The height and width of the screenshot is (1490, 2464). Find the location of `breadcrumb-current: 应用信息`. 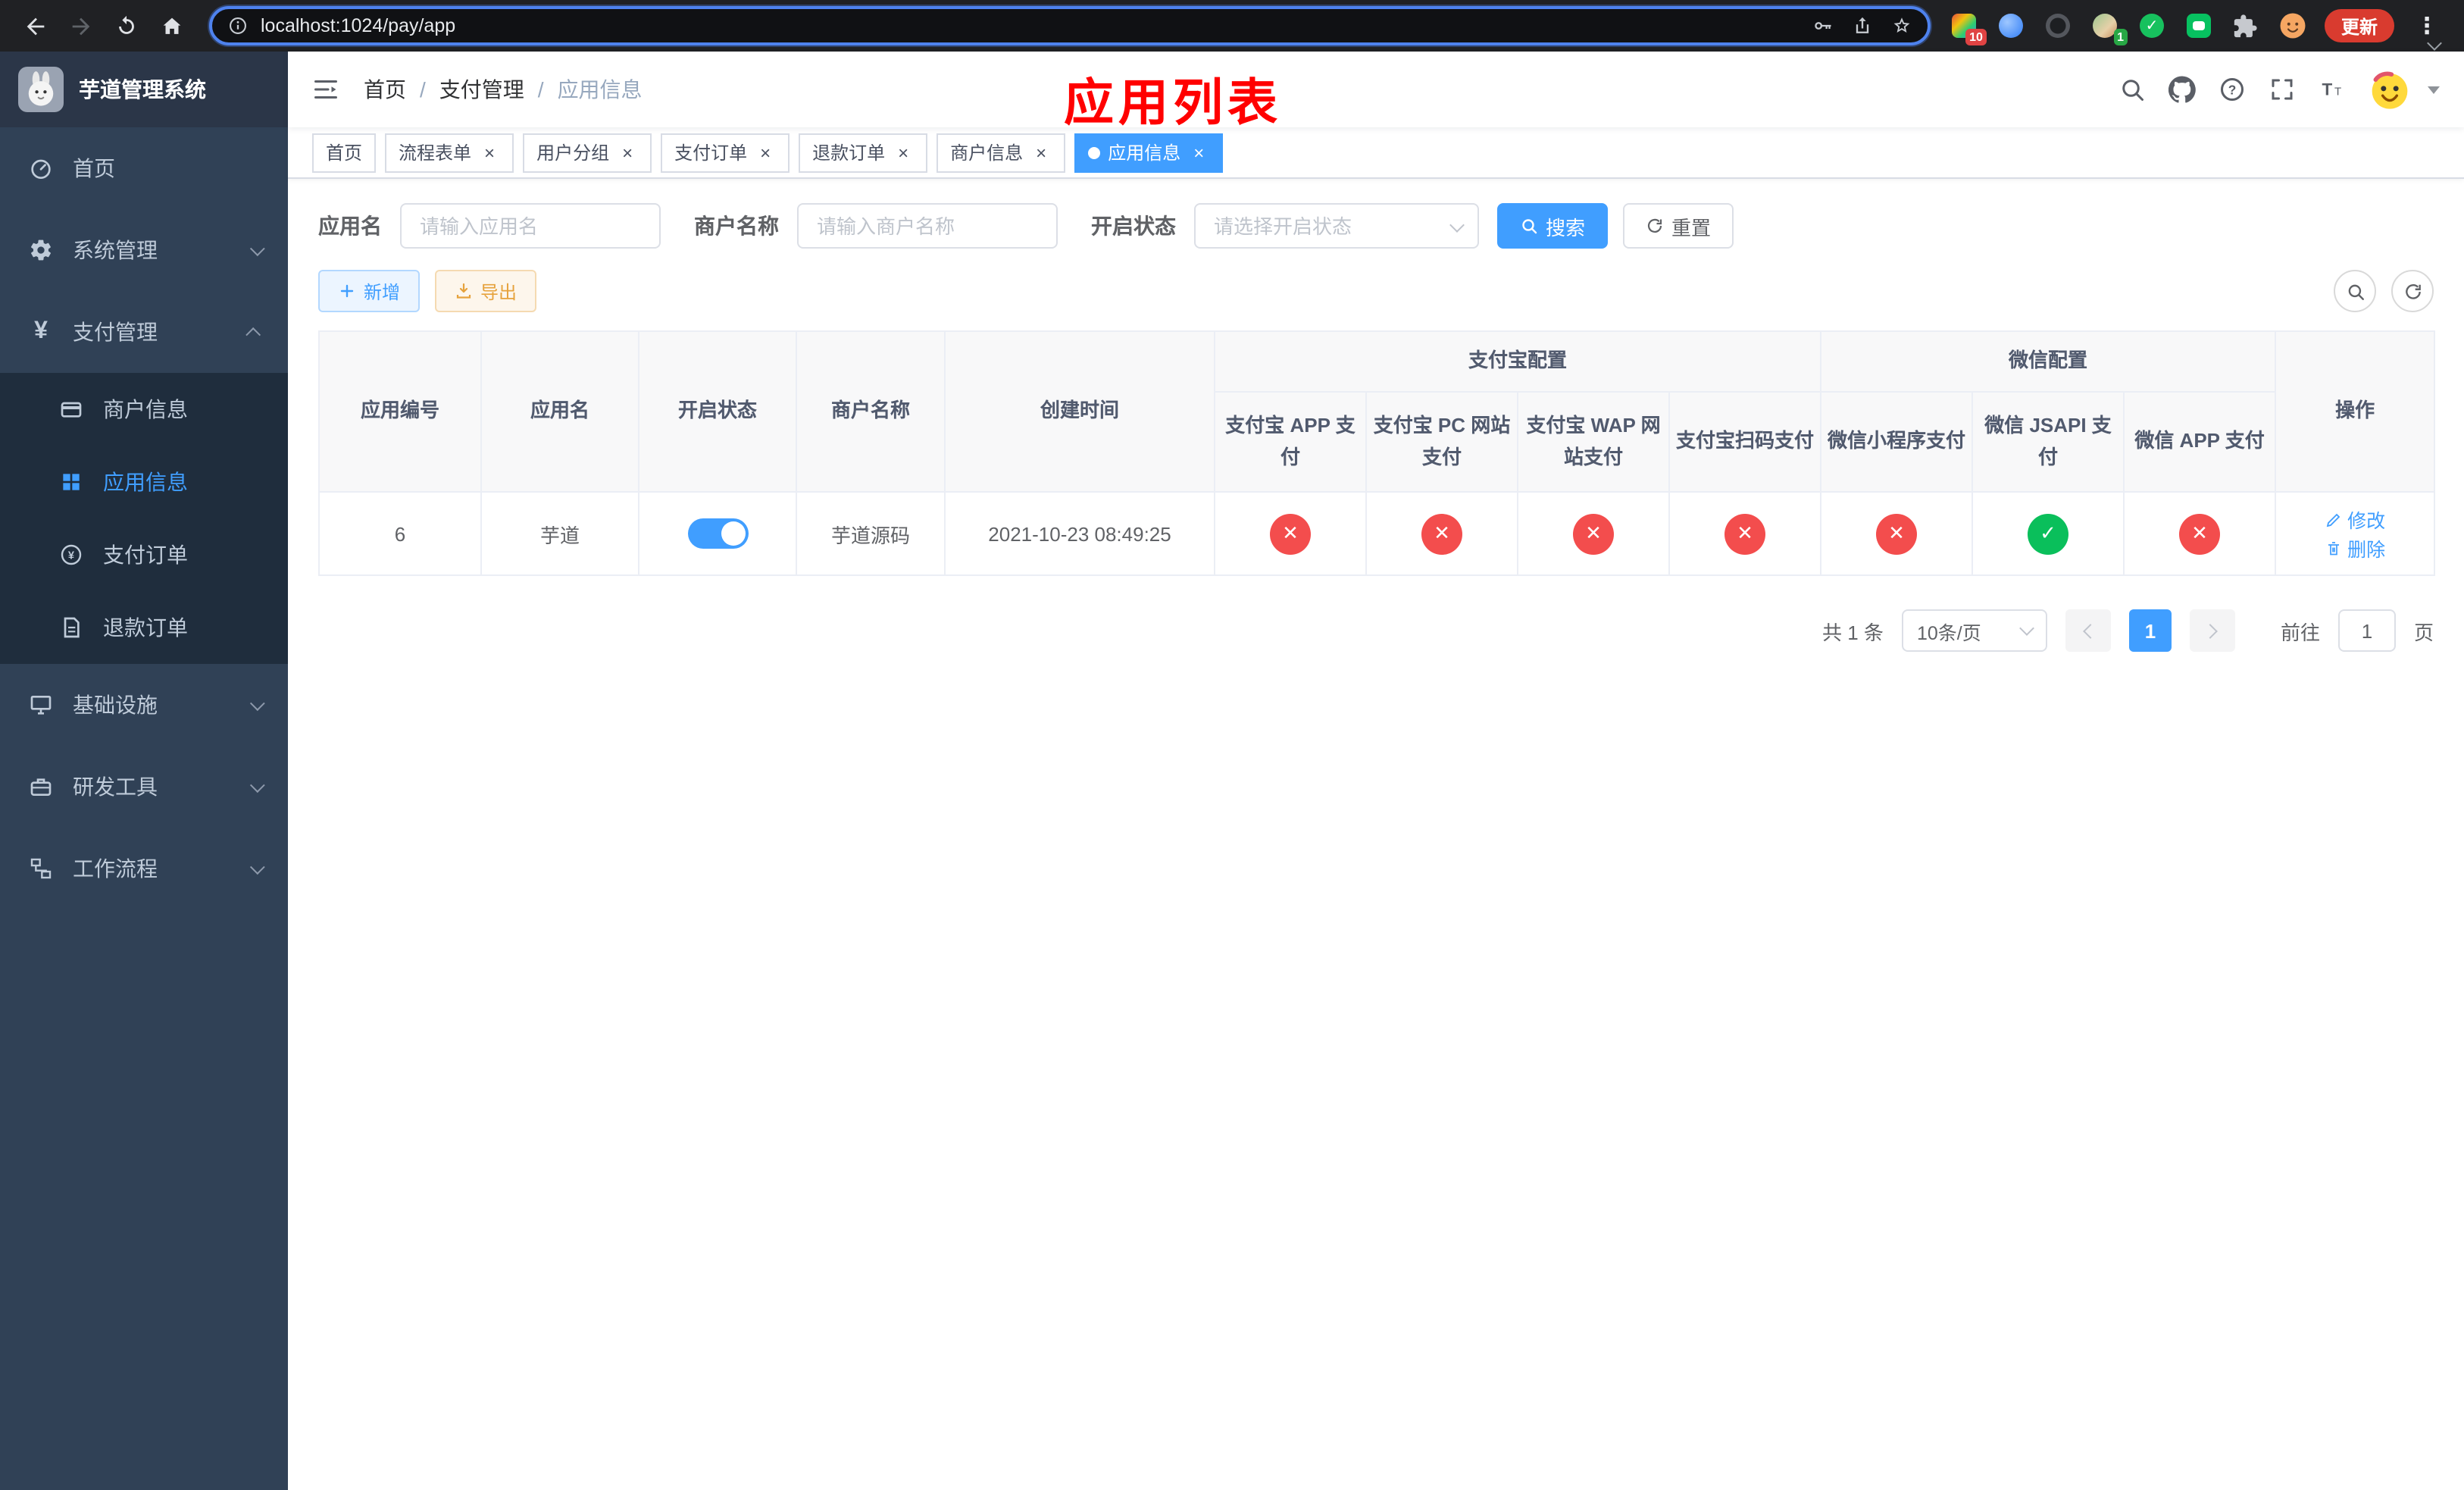

breadcrumb-current: 应用信息 is located at coordinates (600, 89).